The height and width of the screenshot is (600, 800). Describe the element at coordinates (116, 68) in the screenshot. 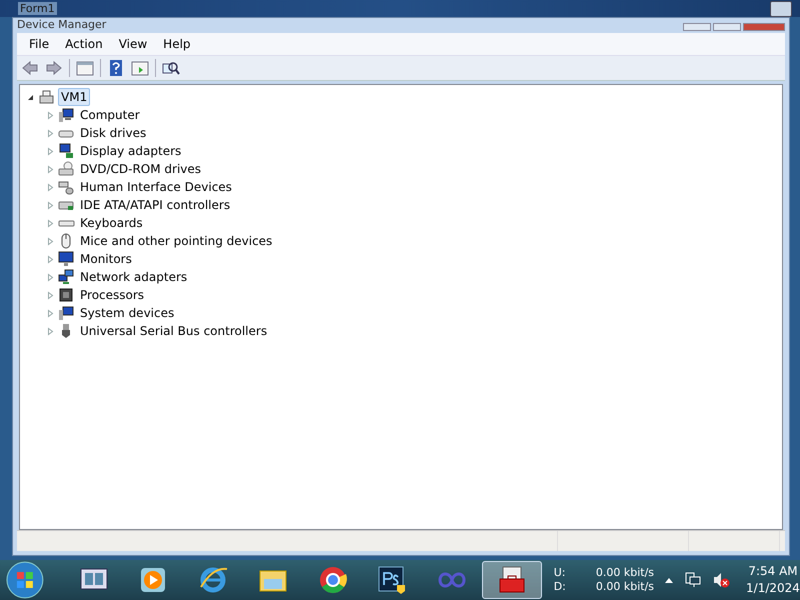

I see `help-icon` at that location.